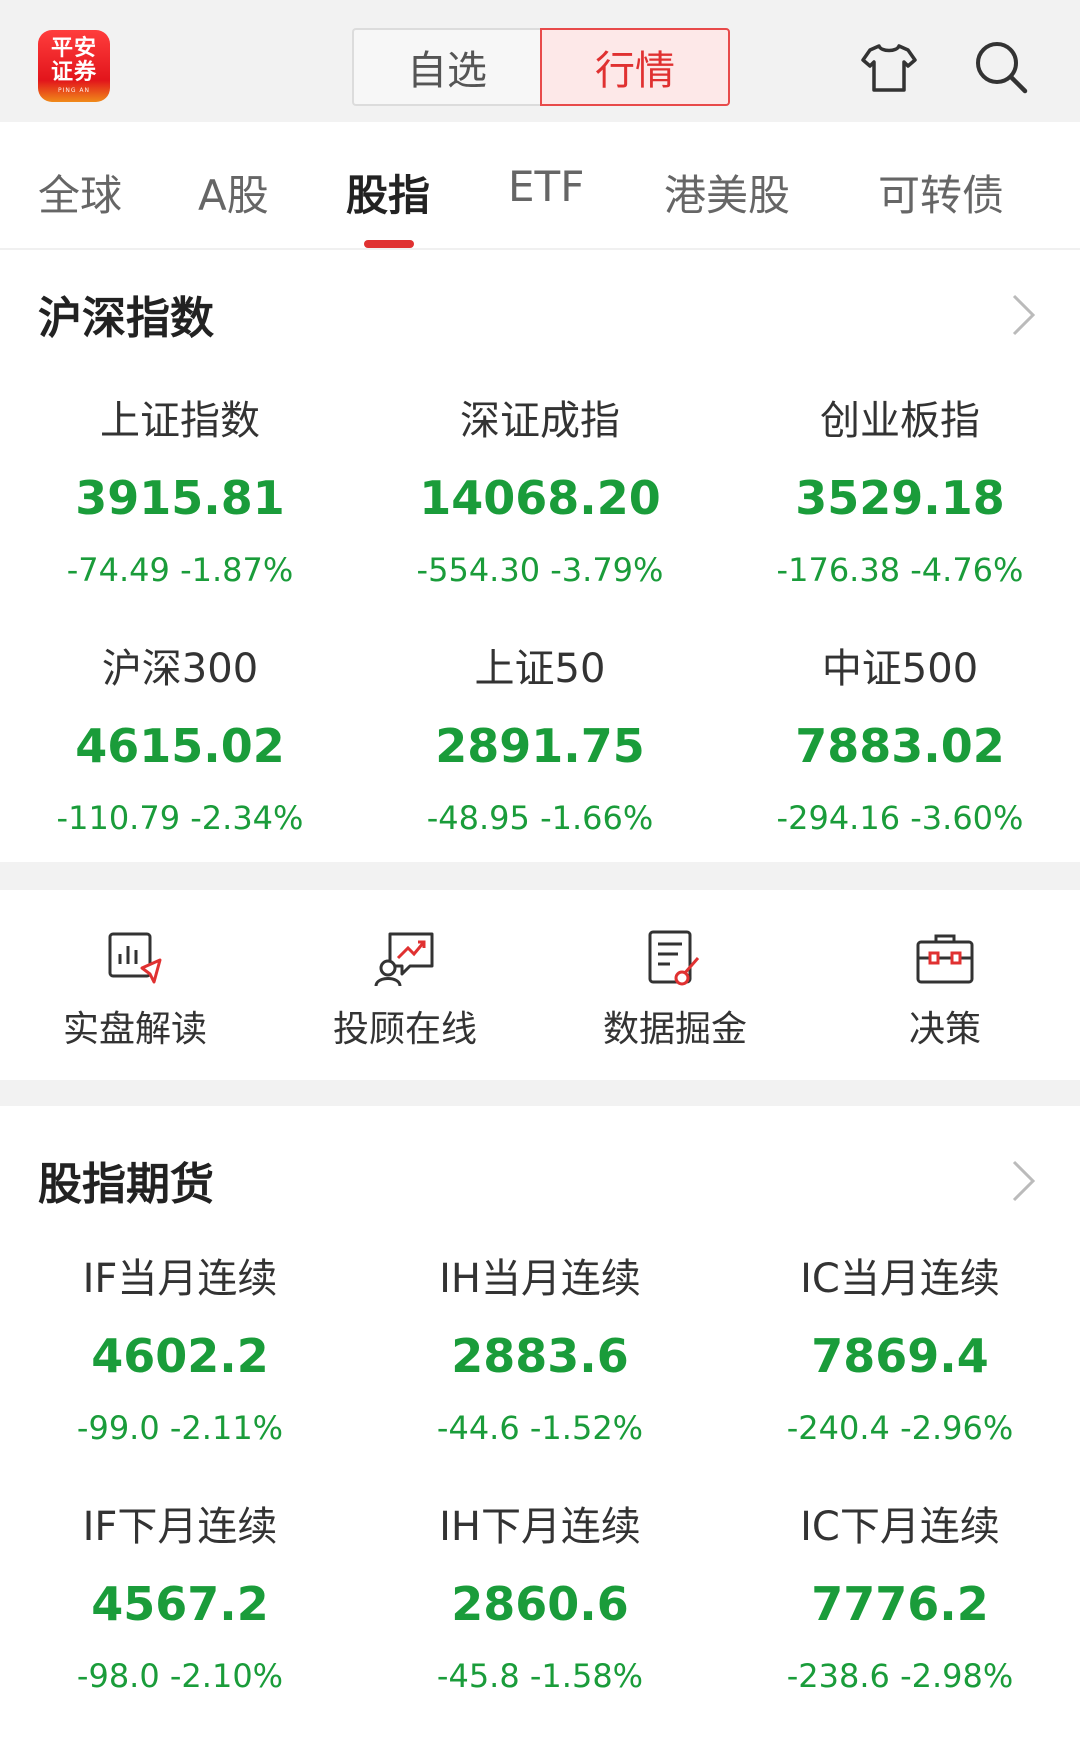 This screenshot has height=1746, width=1080. I want to click on advisor-icon, so click(404, 959).